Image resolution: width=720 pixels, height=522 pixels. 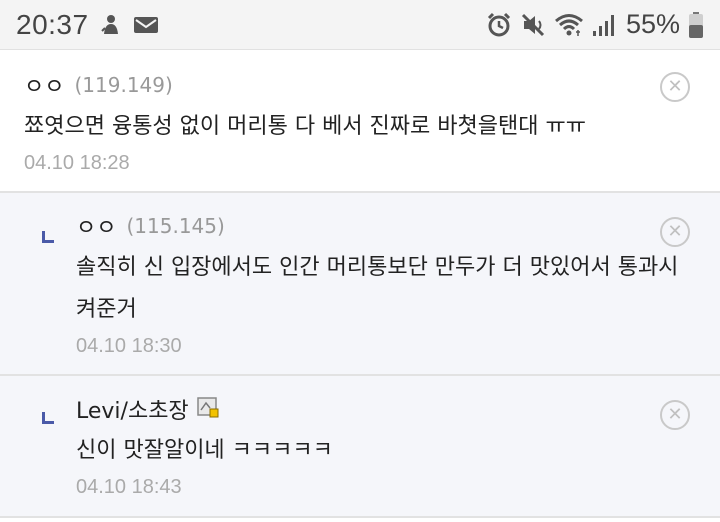 I want to click on fixed-nickname-icon, so click(x=207, y=409).